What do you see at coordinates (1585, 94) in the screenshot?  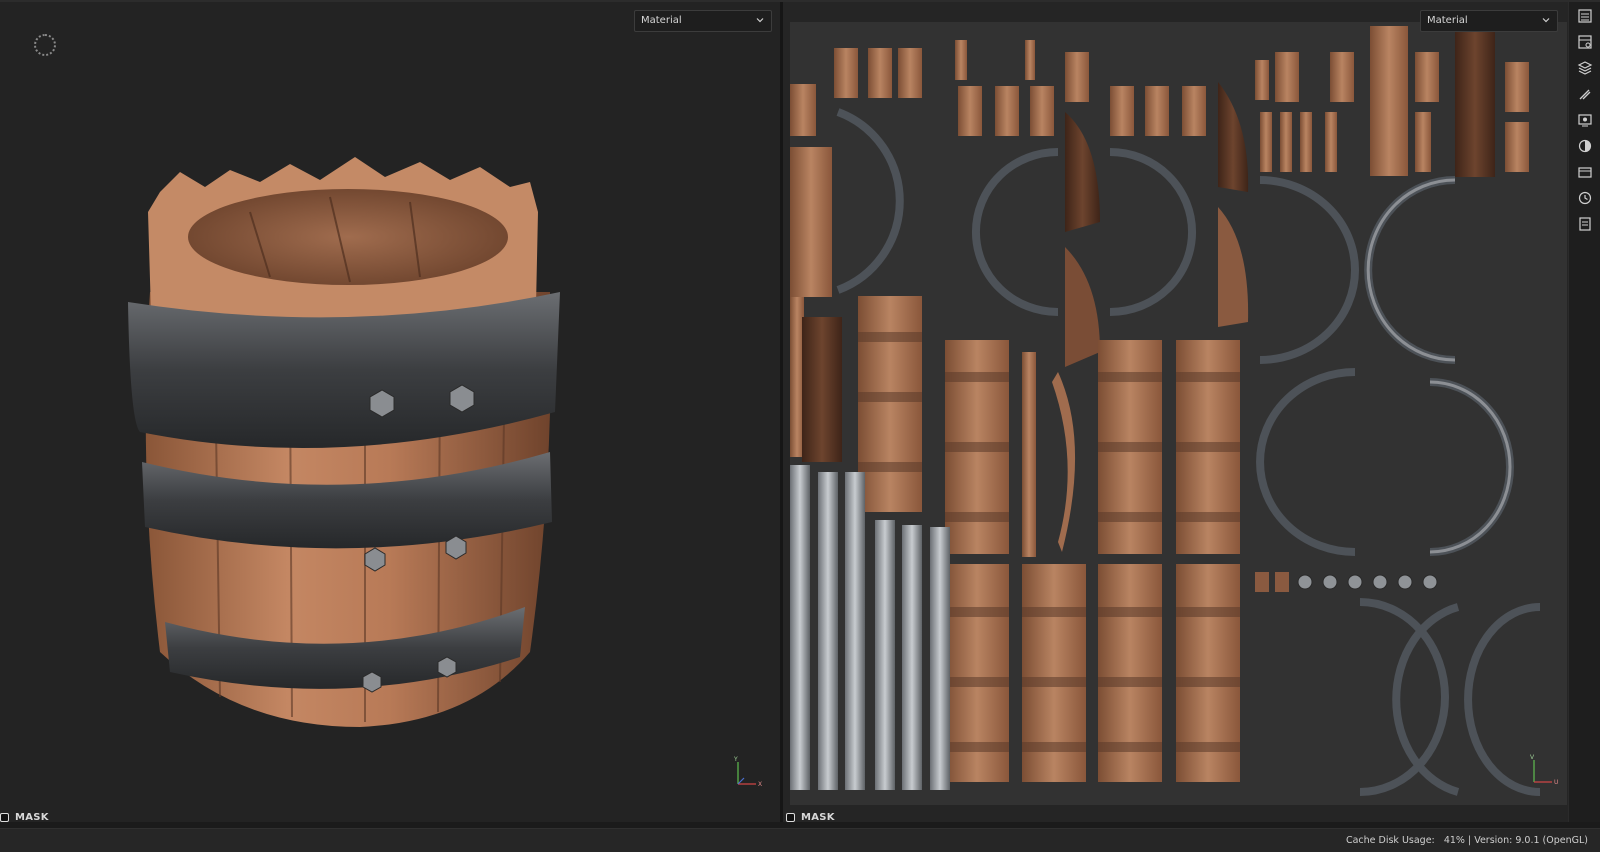 I see `properties-icon` at bounding box center [1585, 94].